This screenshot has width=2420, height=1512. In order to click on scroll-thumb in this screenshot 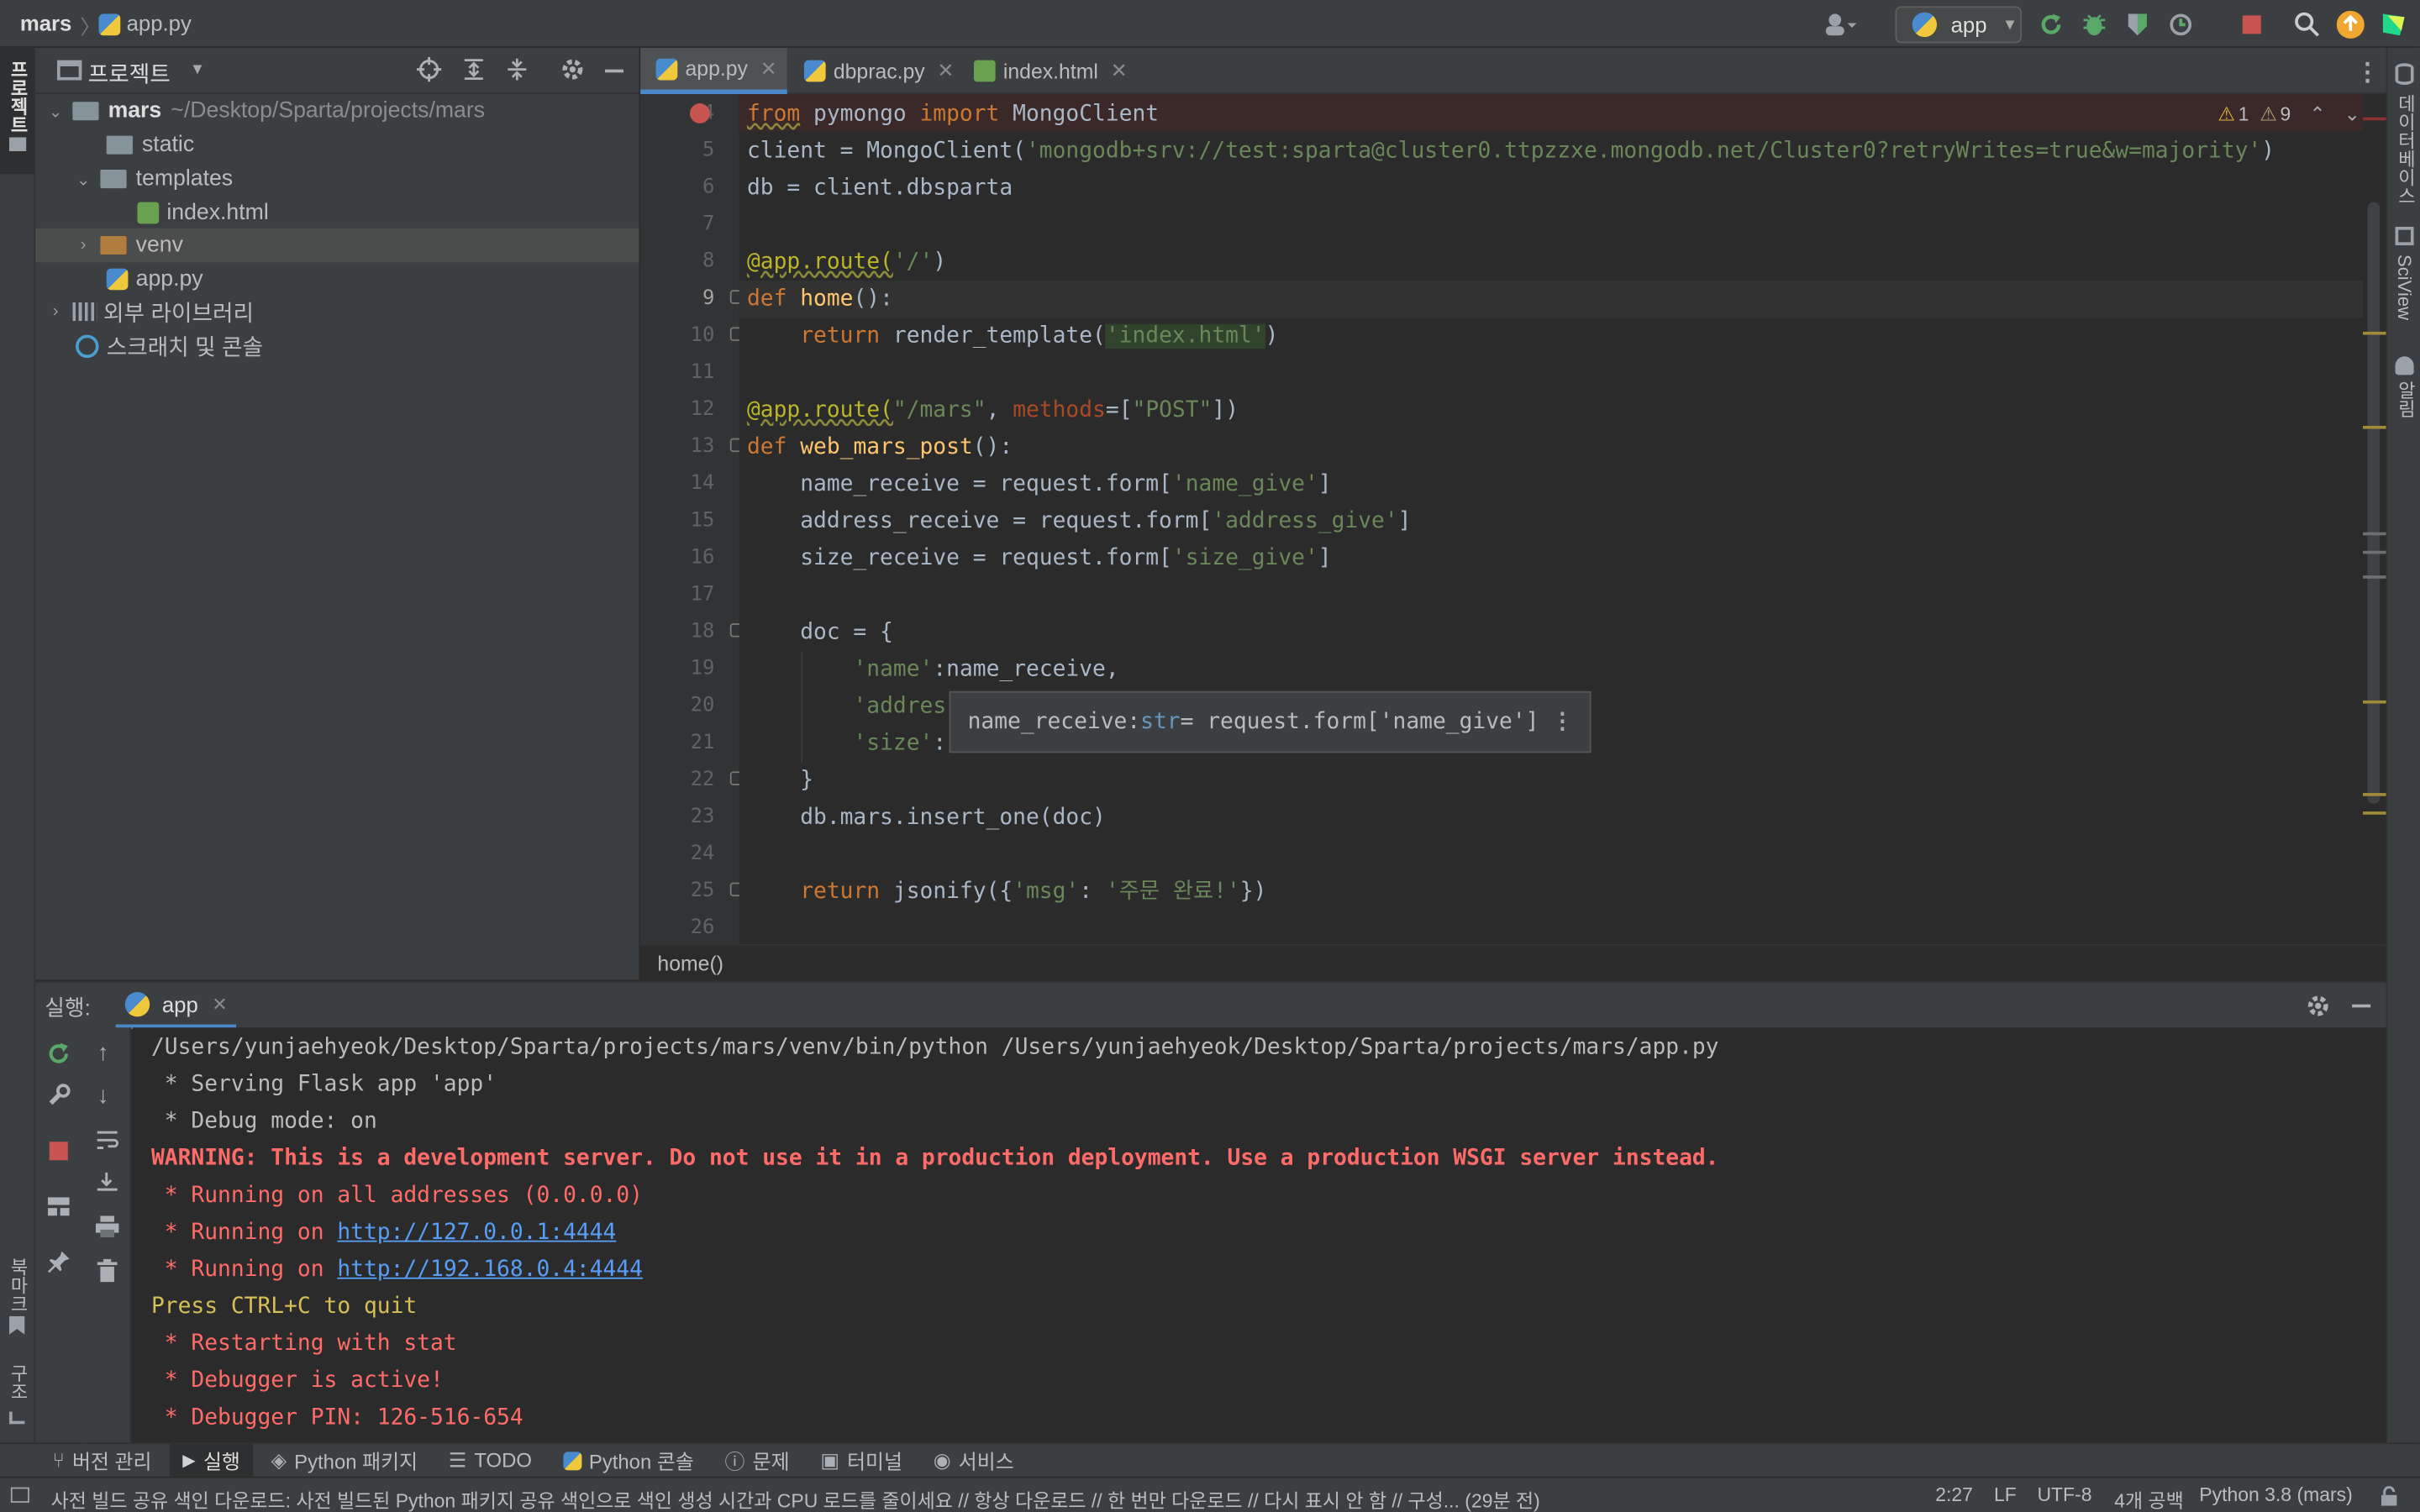, I will do `click(2374, 503)`.